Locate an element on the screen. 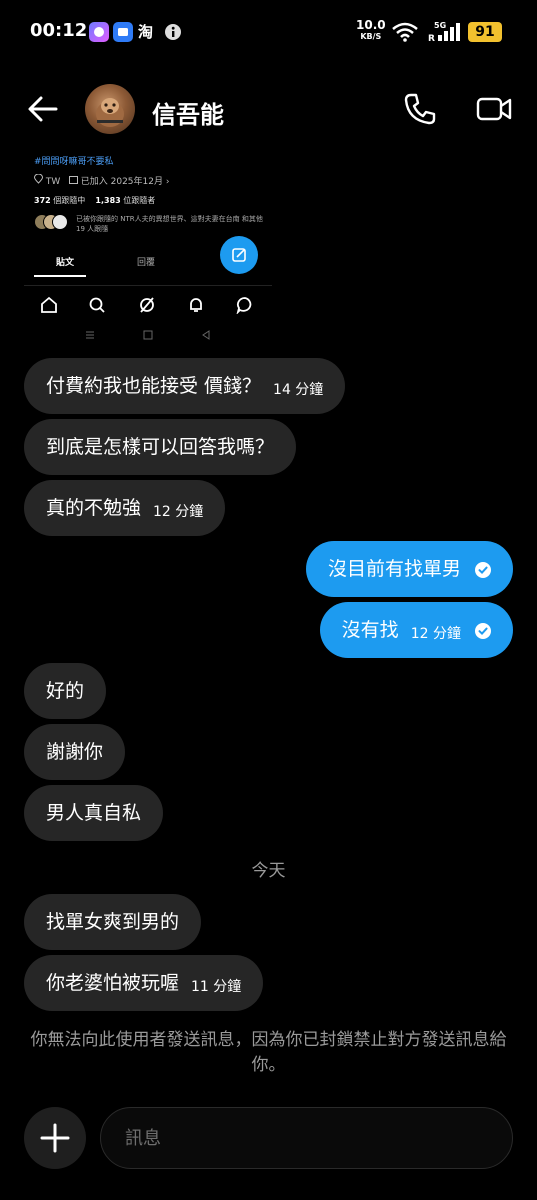 The width and height of the screenshot is (537, 1200). following-label: 個跟隨中 is located at coordinates (69, 200).